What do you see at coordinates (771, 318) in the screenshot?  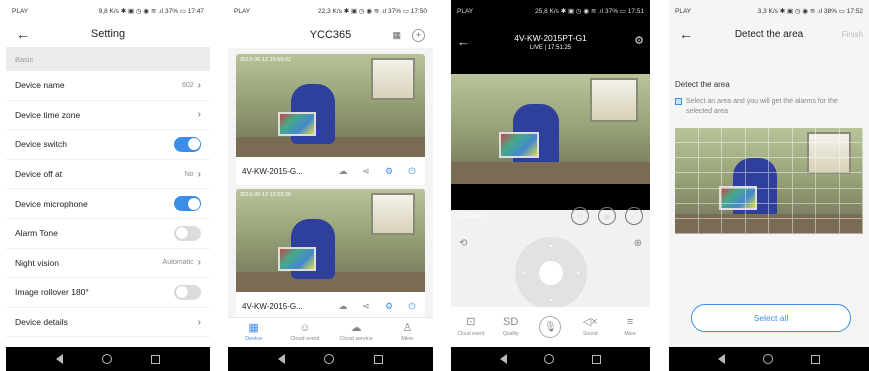 I see `select-all-button: Select all` at bounding box center [771, 318].